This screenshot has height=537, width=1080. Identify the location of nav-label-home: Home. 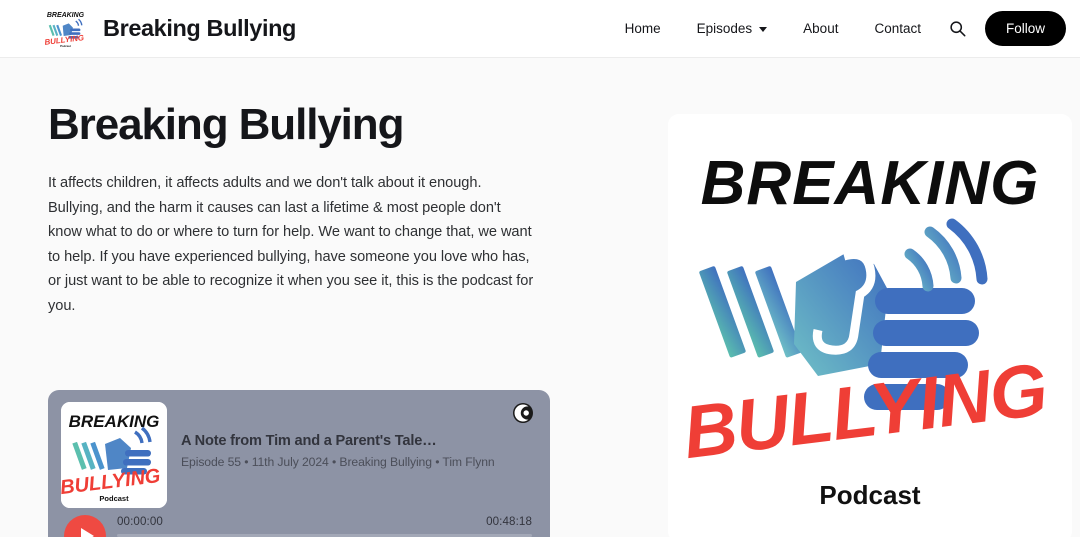
(642, 28).